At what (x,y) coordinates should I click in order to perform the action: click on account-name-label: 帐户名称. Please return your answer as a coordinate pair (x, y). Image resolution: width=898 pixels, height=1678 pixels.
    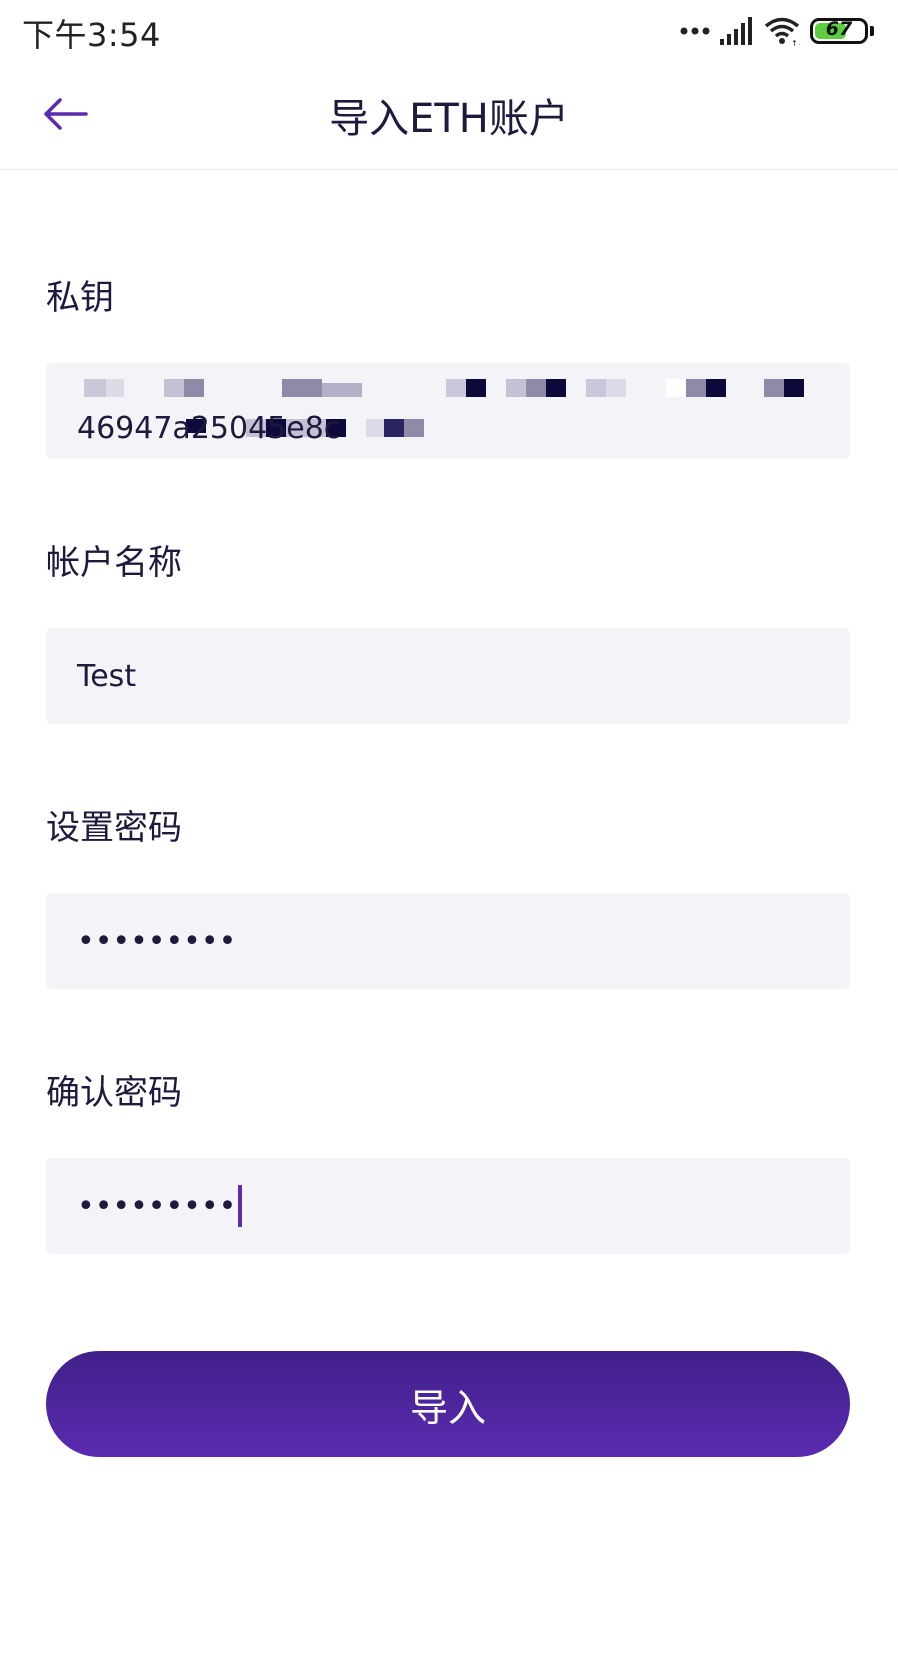
    Looking at the image, I should click on (114, 563).